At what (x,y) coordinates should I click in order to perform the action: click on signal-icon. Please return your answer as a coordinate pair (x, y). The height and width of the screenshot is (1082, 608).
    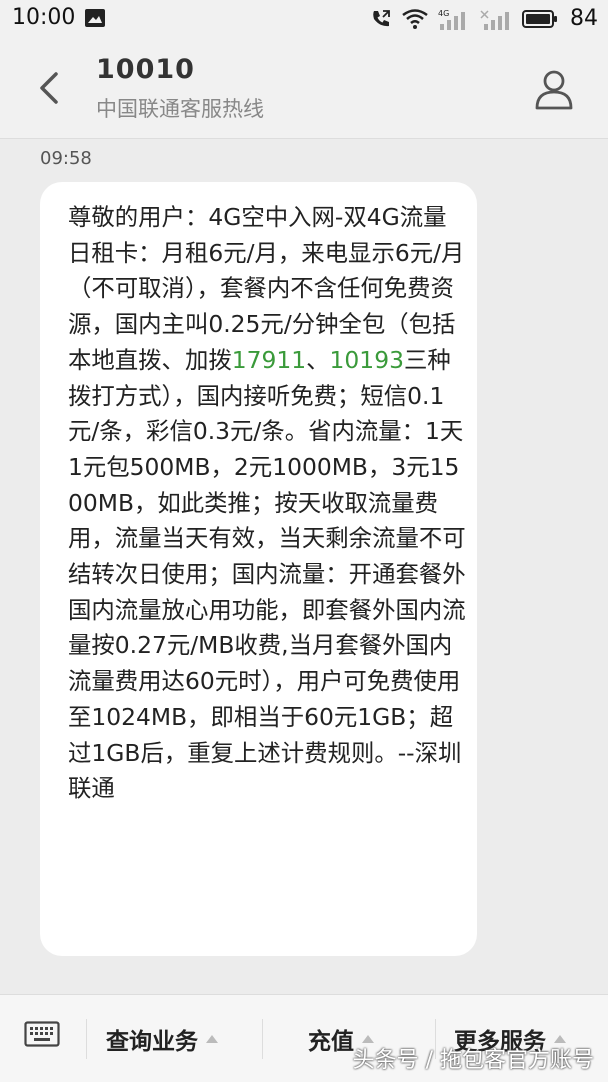
    Looking at the image, I should click on (494, 19).